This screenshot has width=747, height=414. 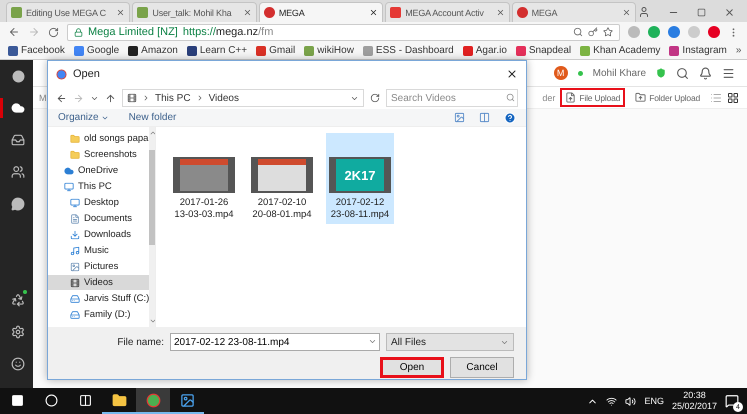 What do you see at coordinates (173, 98) in the screenshot?
I see `breadcrumb-item: This PC` at bounding box center [173, 98].